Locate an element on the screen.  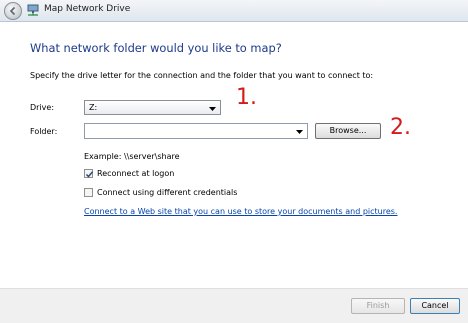
credentials-option: Connect using different credentials is located at coordinates (160, 192).